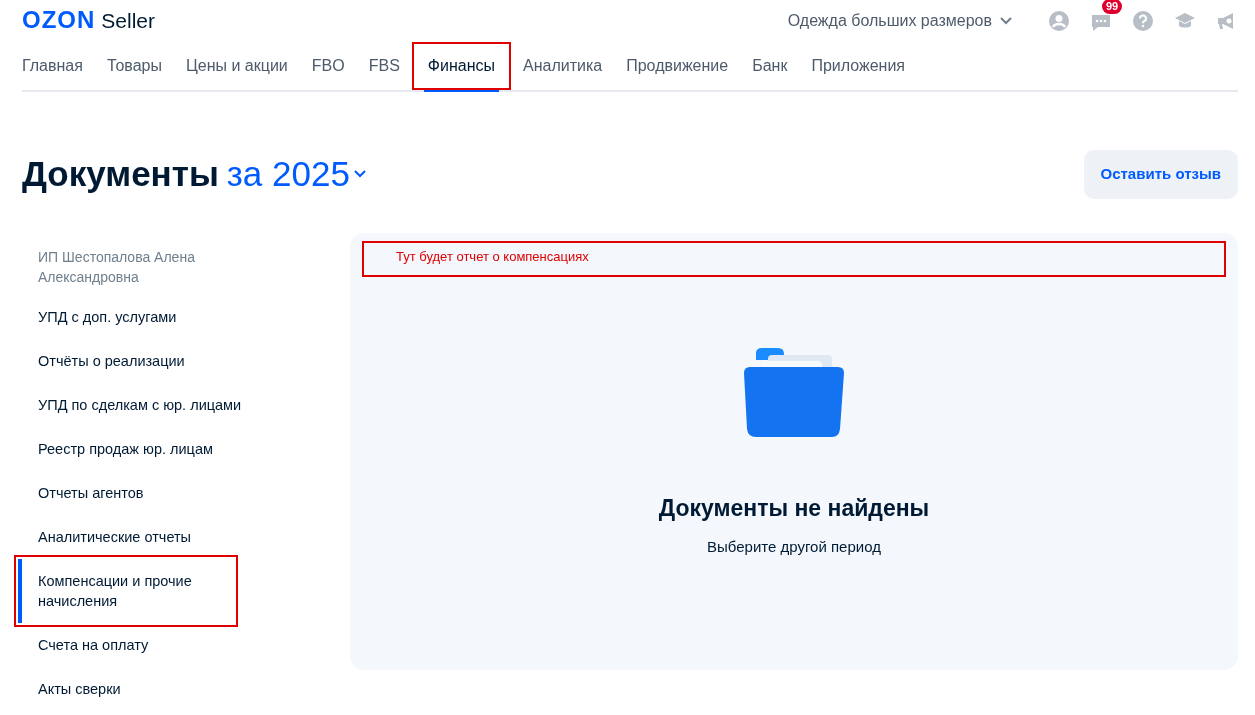  What do you see at coordinates (461, 66) in the screenshot?
I see `nav-tab: Финансы` at bounding box center [461, 66].